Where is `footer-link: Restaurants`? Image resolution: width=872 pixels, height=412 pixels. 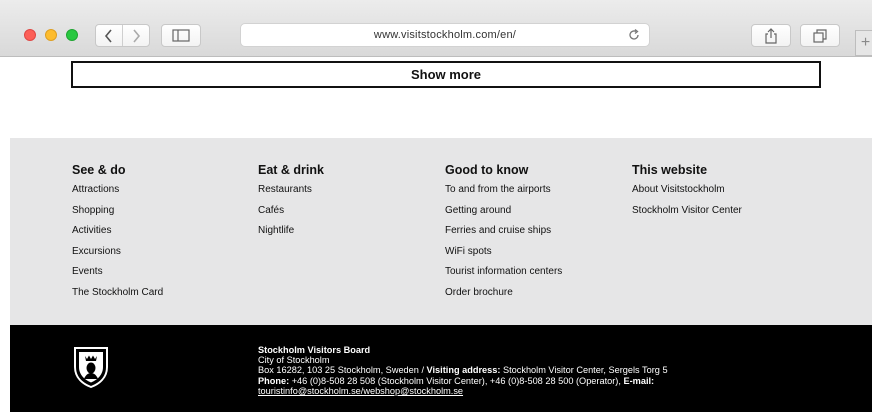
footer-link: Restaurants is located at coordinates (291, 193).